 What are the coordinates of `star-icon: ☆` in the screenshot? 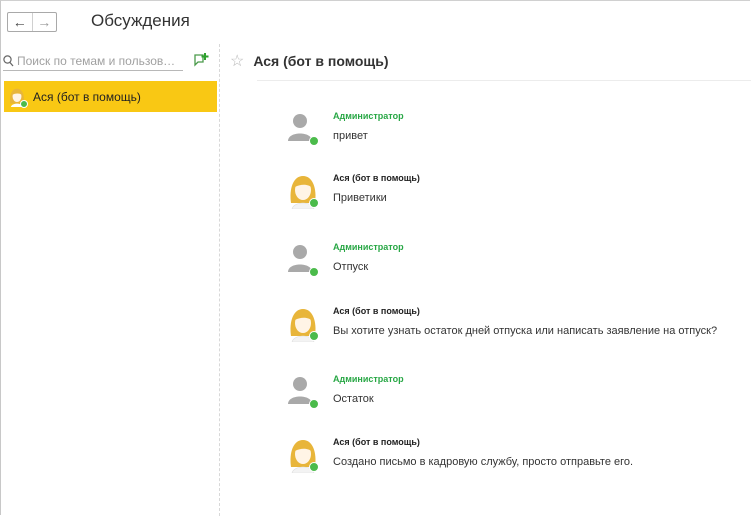 It's located at (237, 61).